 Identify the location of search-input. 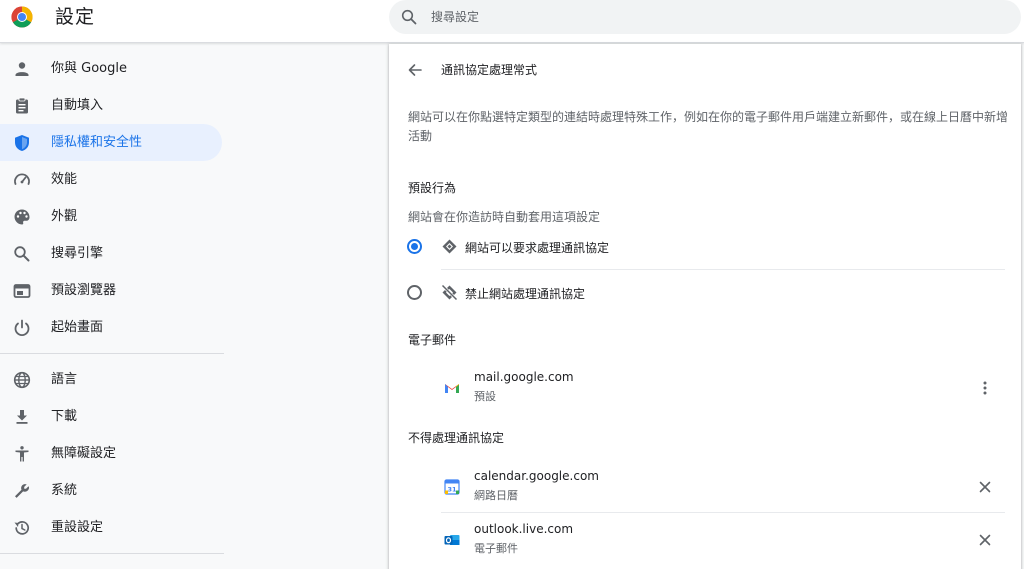
(711, 17).